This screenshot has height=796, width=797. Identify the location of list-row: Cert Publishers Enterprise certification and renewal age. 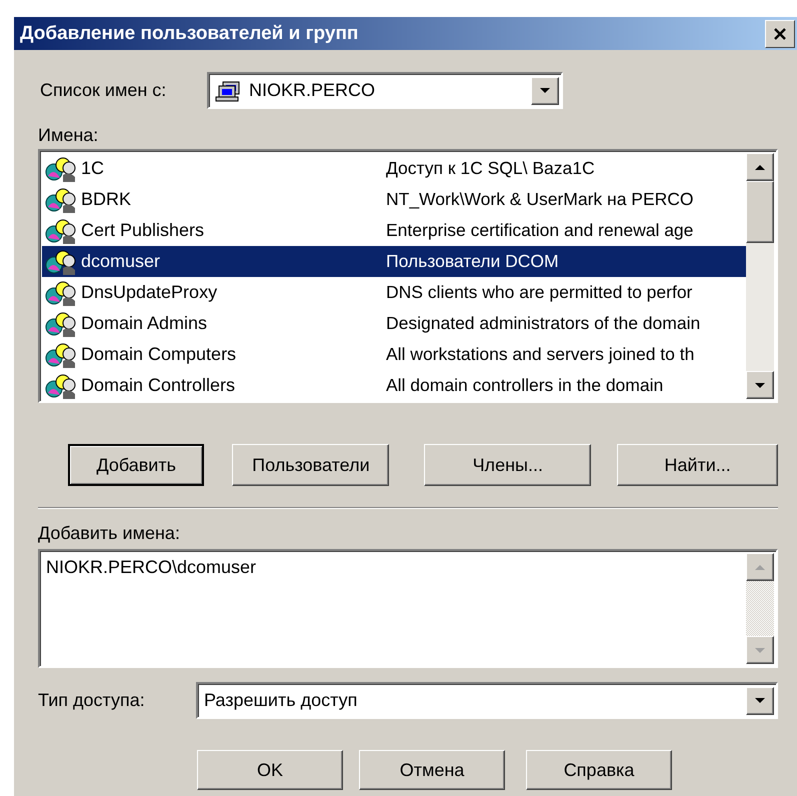
(394, 230).